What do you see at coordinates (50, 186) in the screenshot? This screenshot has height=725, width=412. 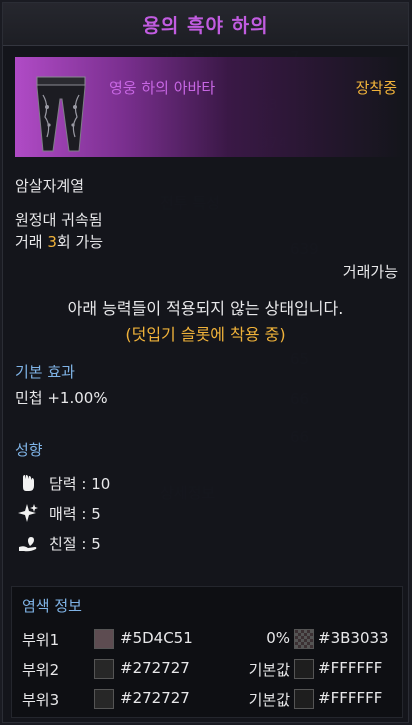 I see `class-restriction: 암살자계열` at bounding box center [50, 186].